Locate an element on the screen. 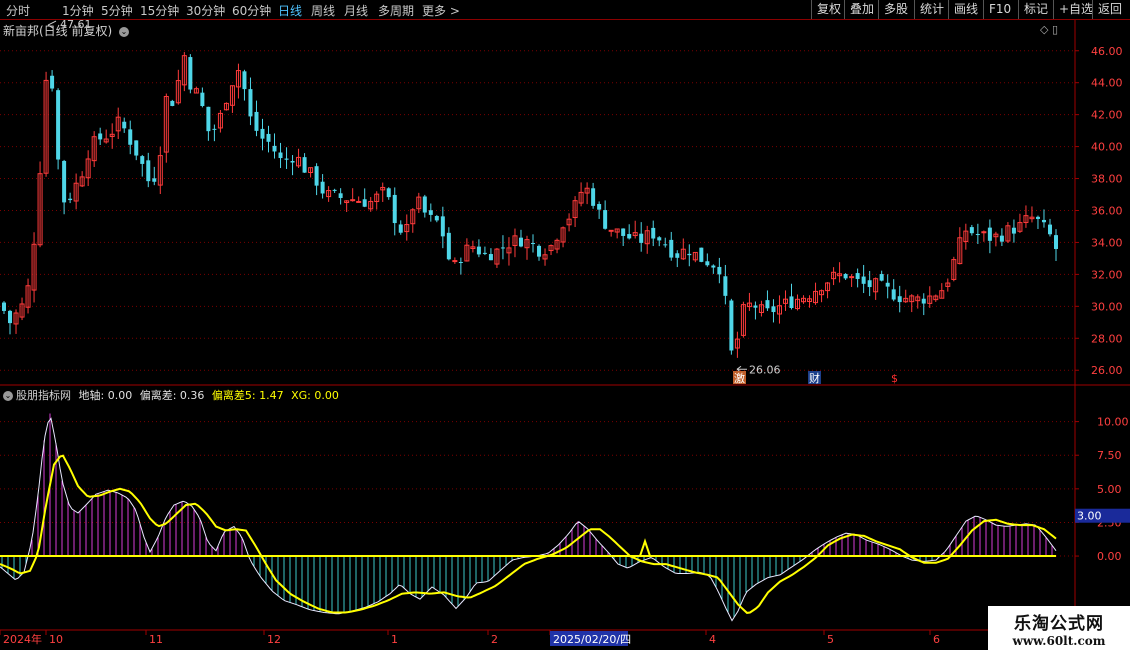 This screenshot has width=1130, height=650. price-tick-label: 26.00 is located at coordinates (1107, 370).